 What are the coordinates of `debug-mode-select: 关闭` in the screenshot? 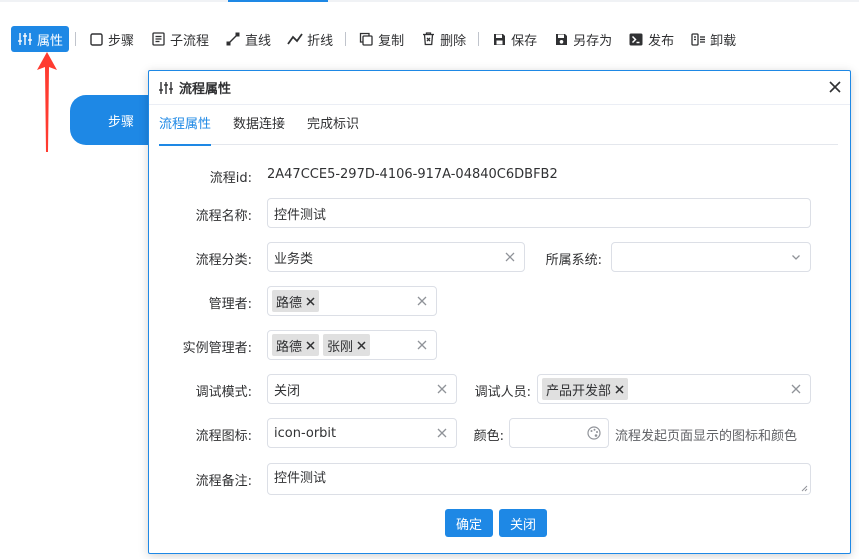 It's located at (362, 389).